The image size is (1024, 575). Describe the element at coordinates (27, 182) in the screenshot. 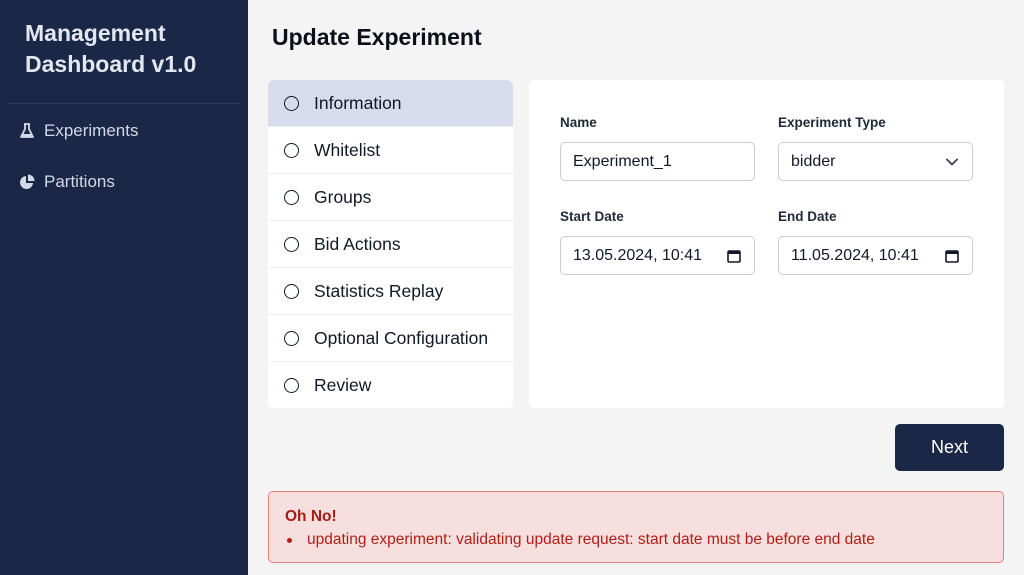

I see `pie-chart-icon` at that location.